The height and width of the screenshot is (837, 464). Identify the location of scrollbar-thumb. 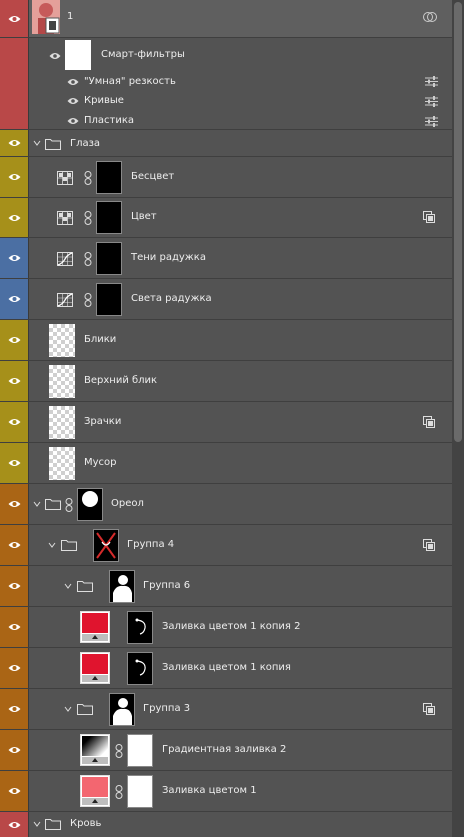
(458, 222).